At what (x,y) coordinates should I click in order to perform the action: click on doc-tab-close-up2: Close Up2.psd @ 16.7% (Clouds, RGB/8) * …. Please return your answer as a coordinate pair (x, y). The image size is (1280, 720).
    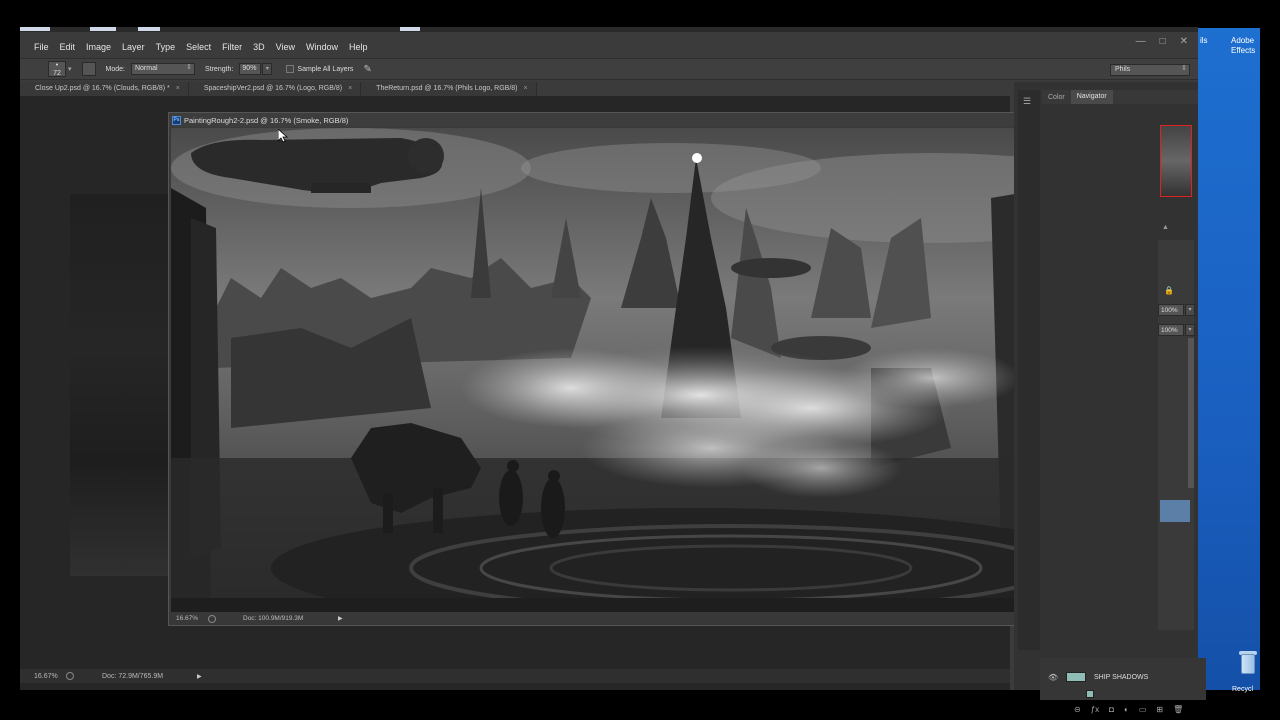
    Looking at the image, I should click on (104, 89).